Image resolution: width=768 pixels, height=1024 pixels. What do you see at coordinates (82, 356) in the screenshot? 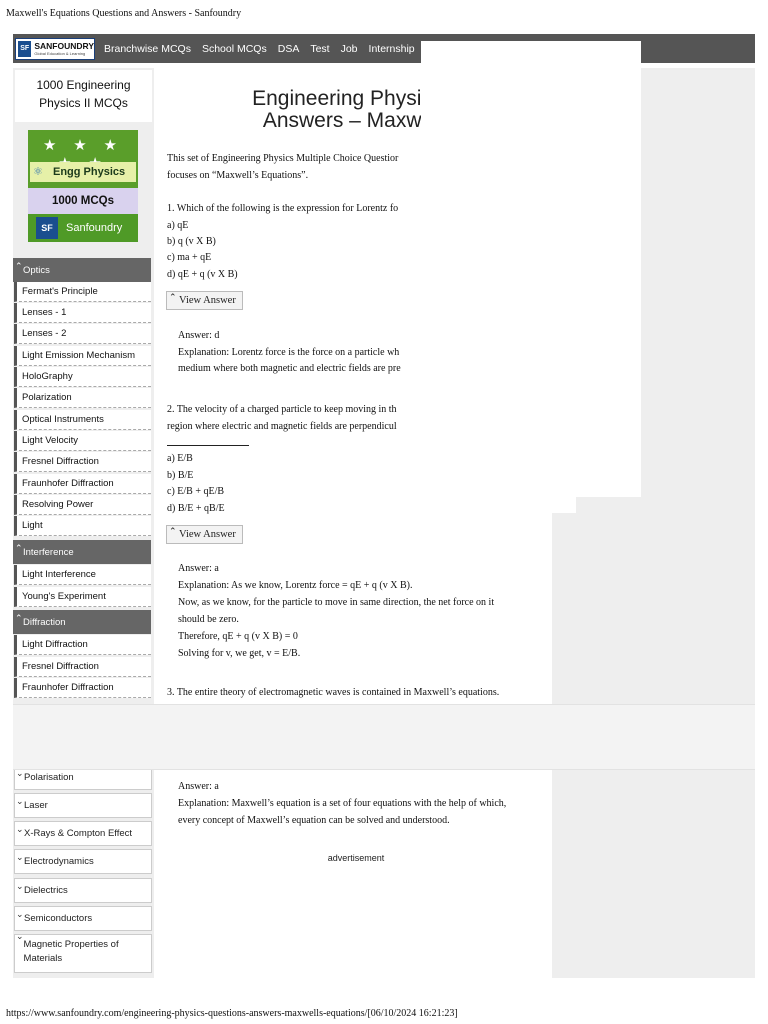
I see `sidebar-item: Light Emission Mechanism` at bounding box center [82, 356].